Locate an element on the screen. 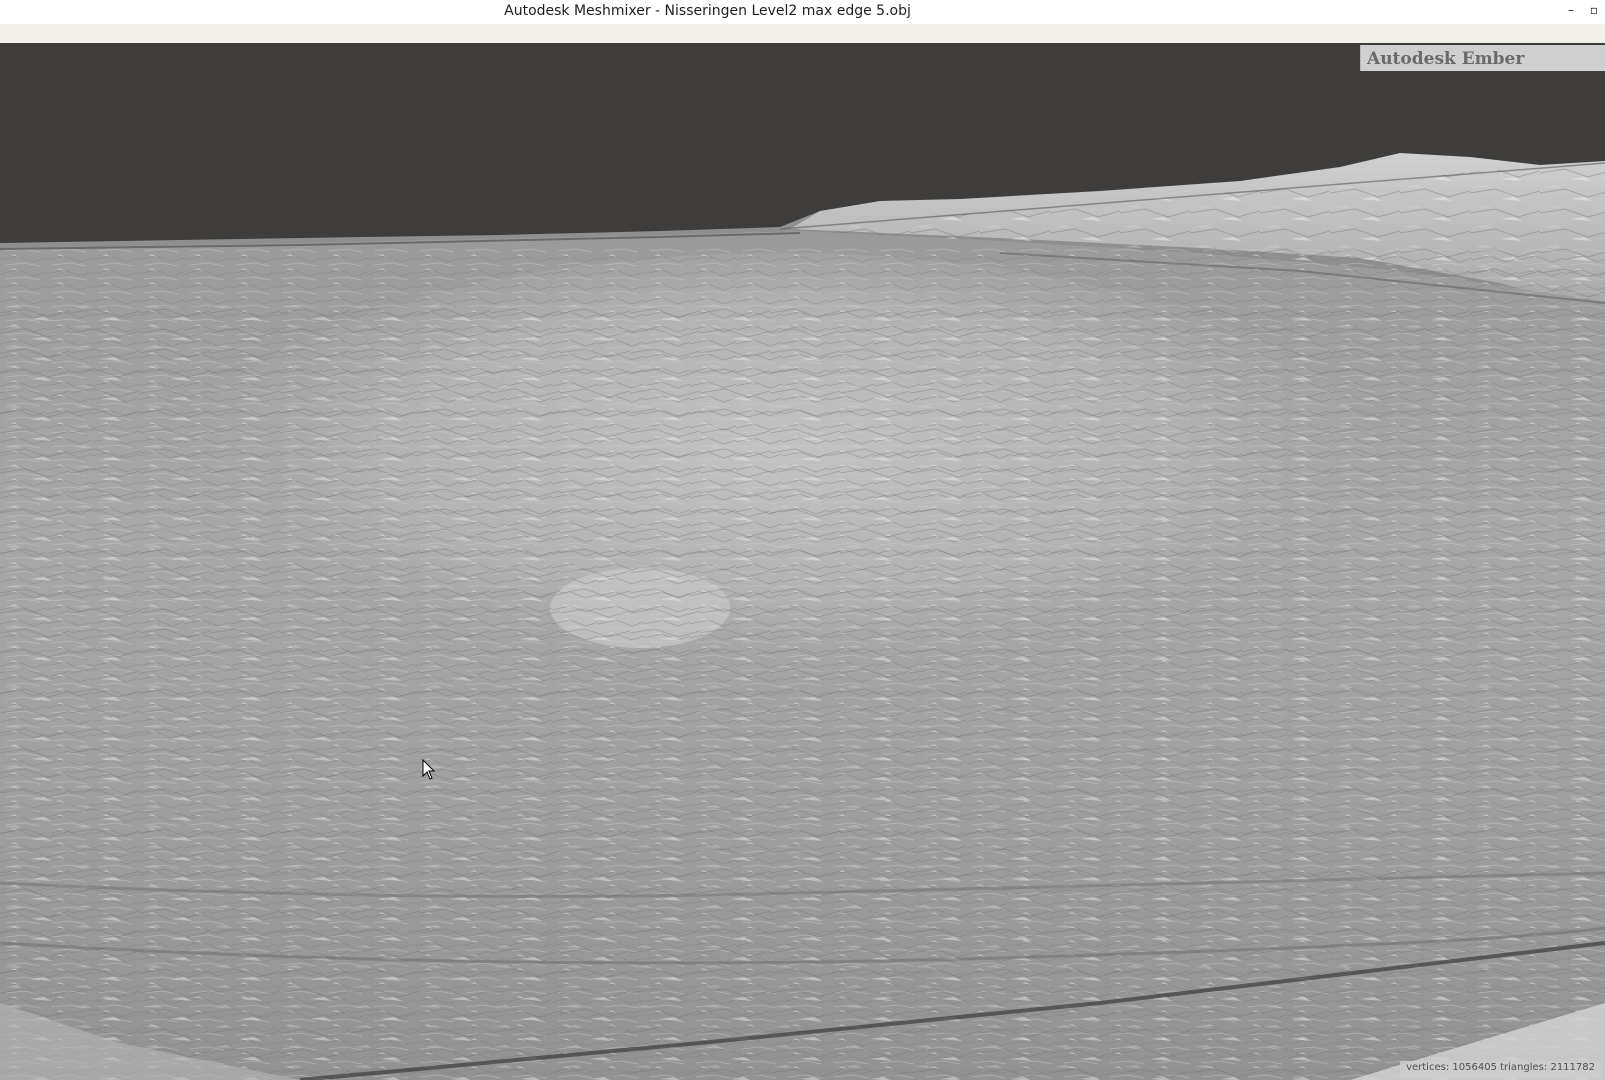  vertices-label: vertices: is located at coordinates (1428, 1067).